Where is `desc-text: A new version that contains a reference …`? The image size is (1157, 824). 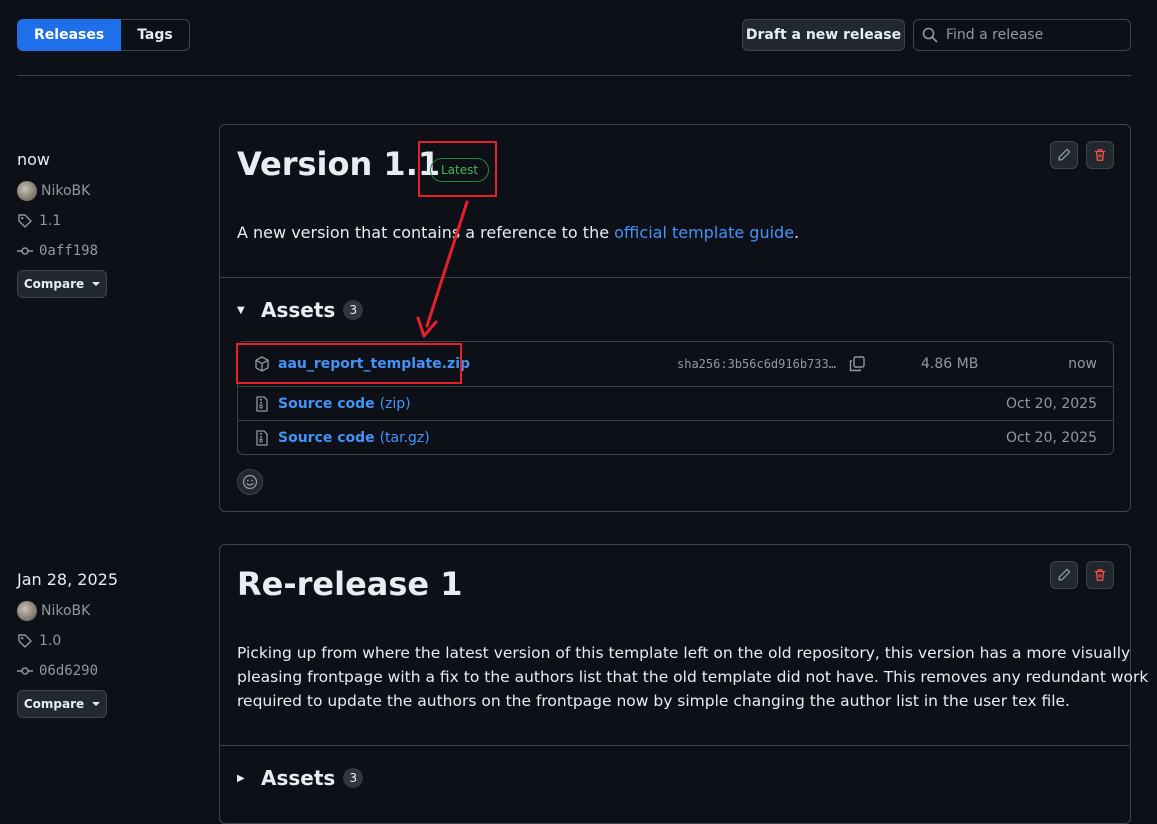 desc-text: A new version that contains a reference … is located at coordinates (426, 232).